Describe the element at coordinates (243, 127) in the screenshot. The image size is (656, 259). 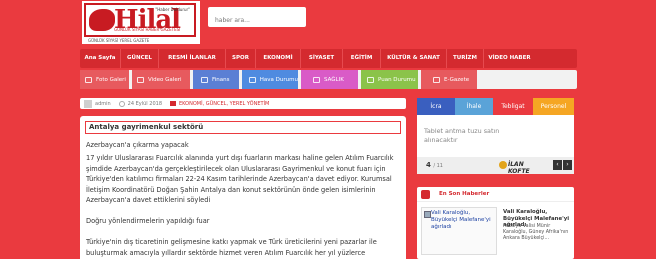
I see `article-title: Antalya gayrimenkul sektörü` at that location.